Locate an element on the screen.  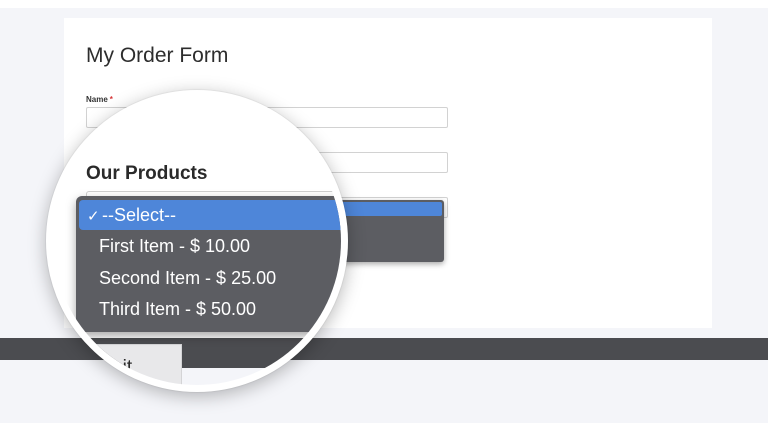
products-heading: Our Products is located at coordinates (147, 173).